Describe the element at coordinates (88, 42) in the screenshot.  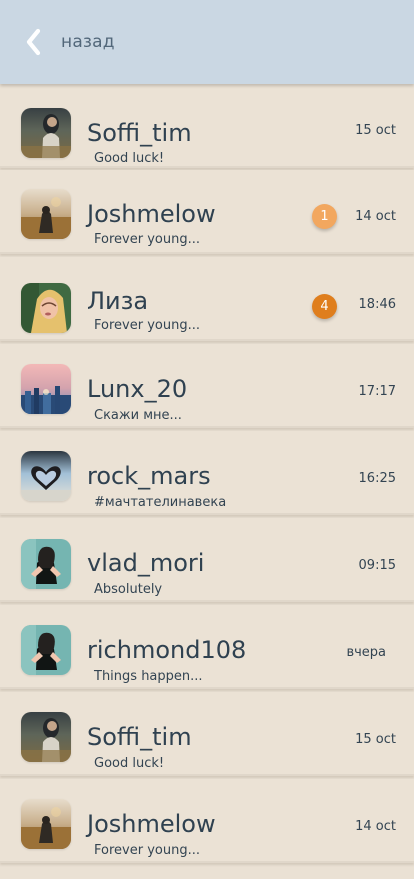
I see `back-label: назад` at that location.